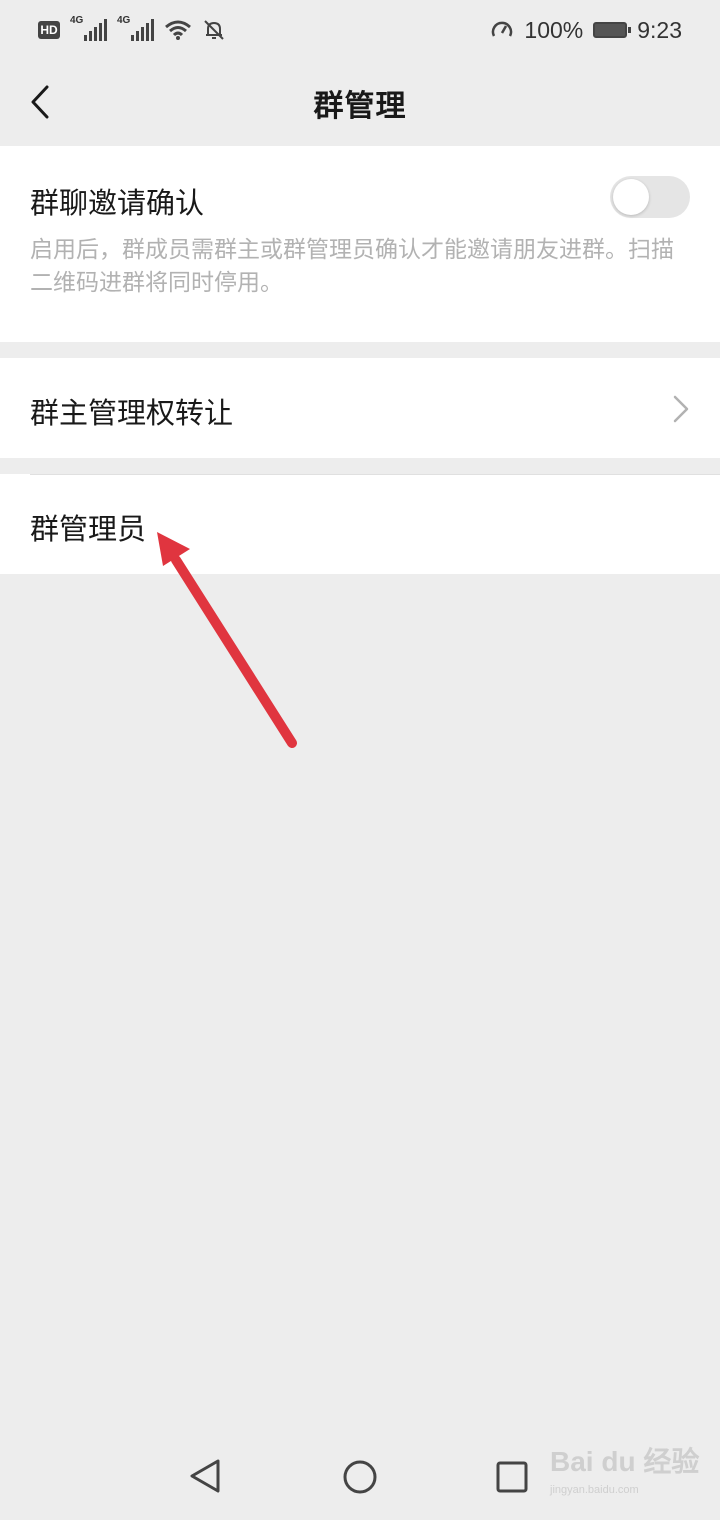 The height and width of the screenshot is (1520, 720). Describe the element at coordinates (512, 1477) in the screenshot. I see `recents-square-icon` at that location.